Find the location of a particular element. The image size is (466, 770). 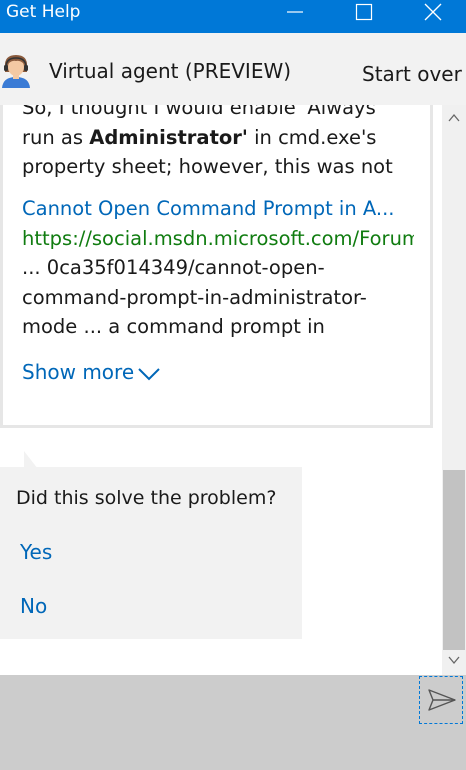

snippet-line: So, I thought I would enable 'Always is located at coordinates (199, 112).